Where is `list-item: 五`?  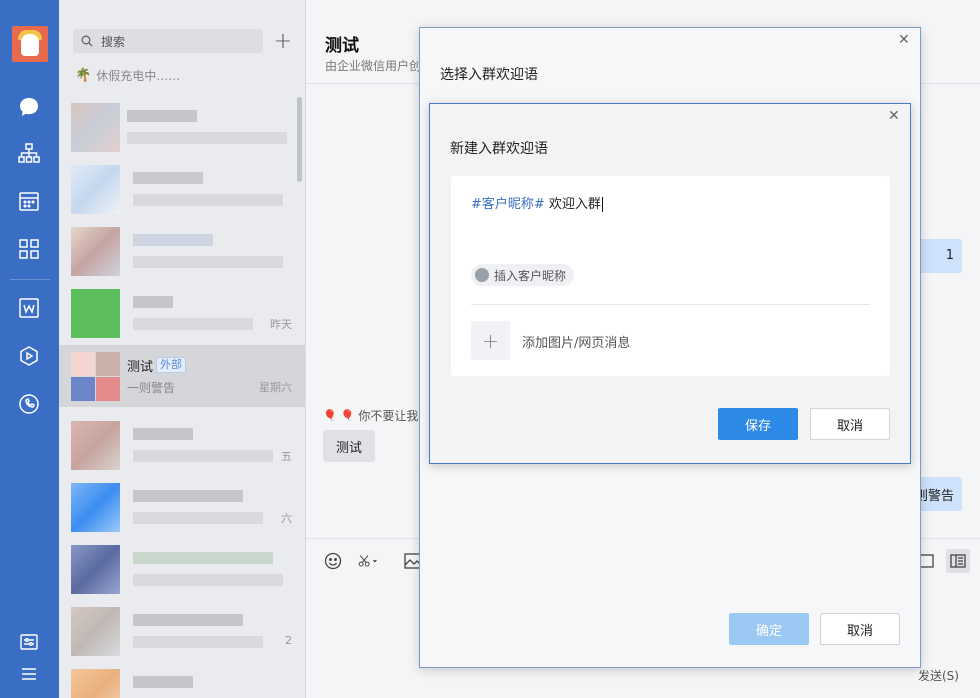 list-item: 五 is located at coordinates (182, 445).